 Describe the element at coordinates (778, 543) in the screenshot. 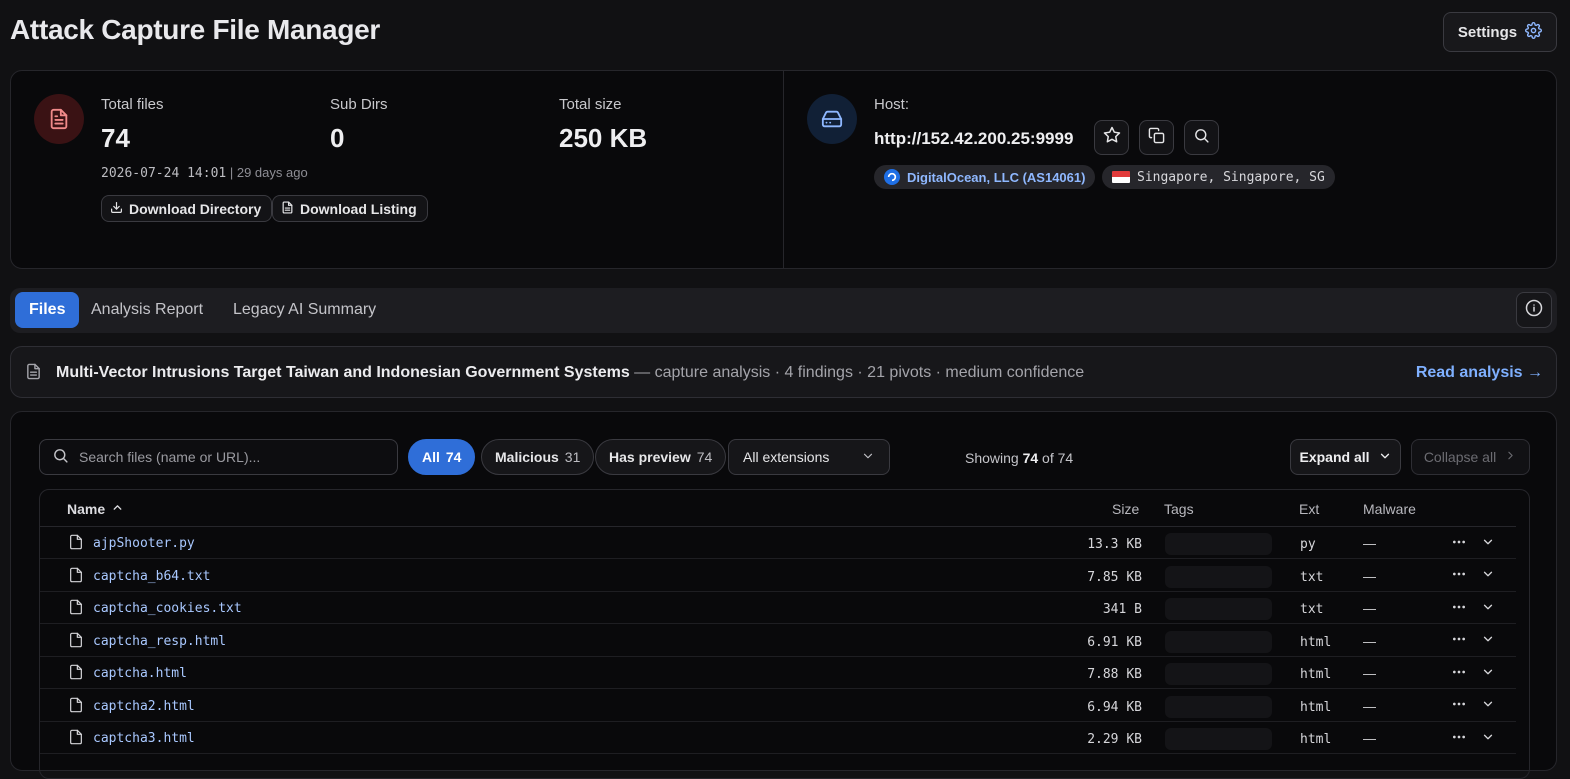

I see `table-row: ajpShooter.py 13.3 KB py —` at that location.